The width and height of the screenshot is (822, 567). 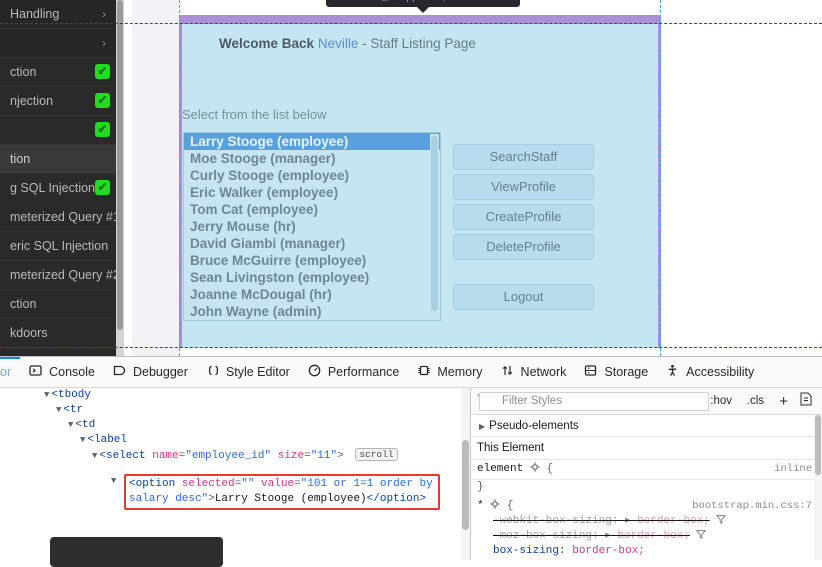 What do you see at coordinates (449, 372) in the screenshot?
I see `devtools-tab-memory: Memory` at bounding box center [449, 372].